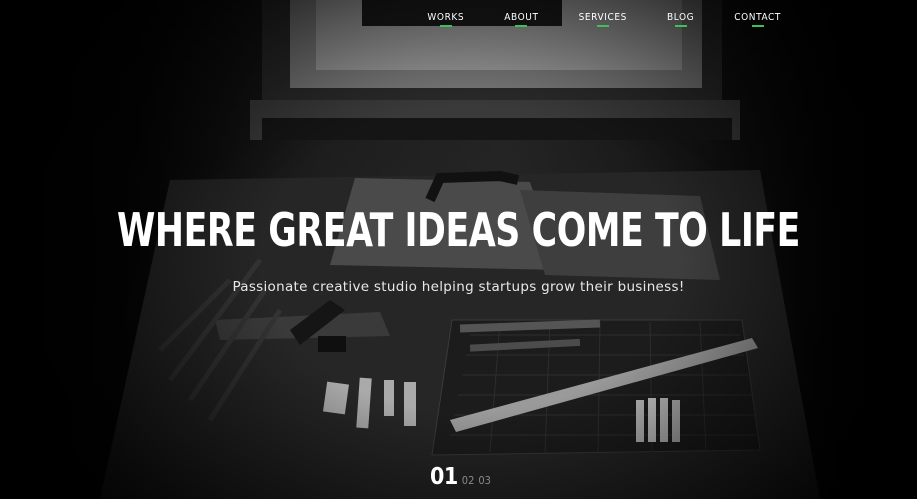  Describe the element at coordinates (757, 18) in the screenshot. I see `nav-item-contact: CONTACT` at that location.